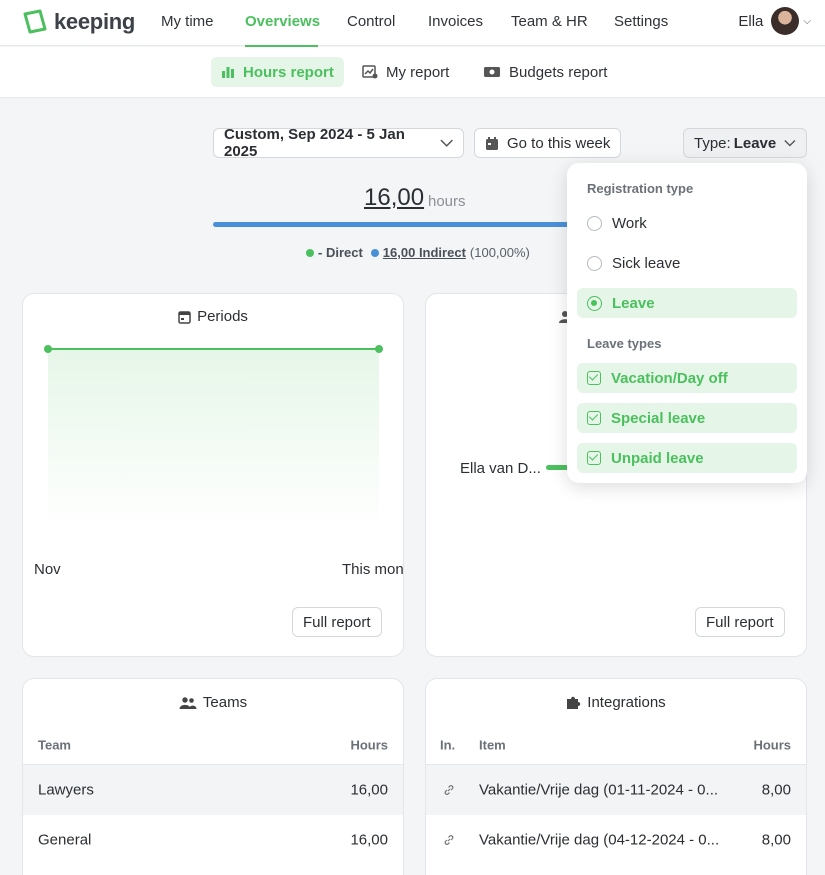 The image size is (825, 875). What do you see at coordinates (225, 702) in the screenshot?
I see `teams-title-text: Teams` at bounding box center [225, 702].